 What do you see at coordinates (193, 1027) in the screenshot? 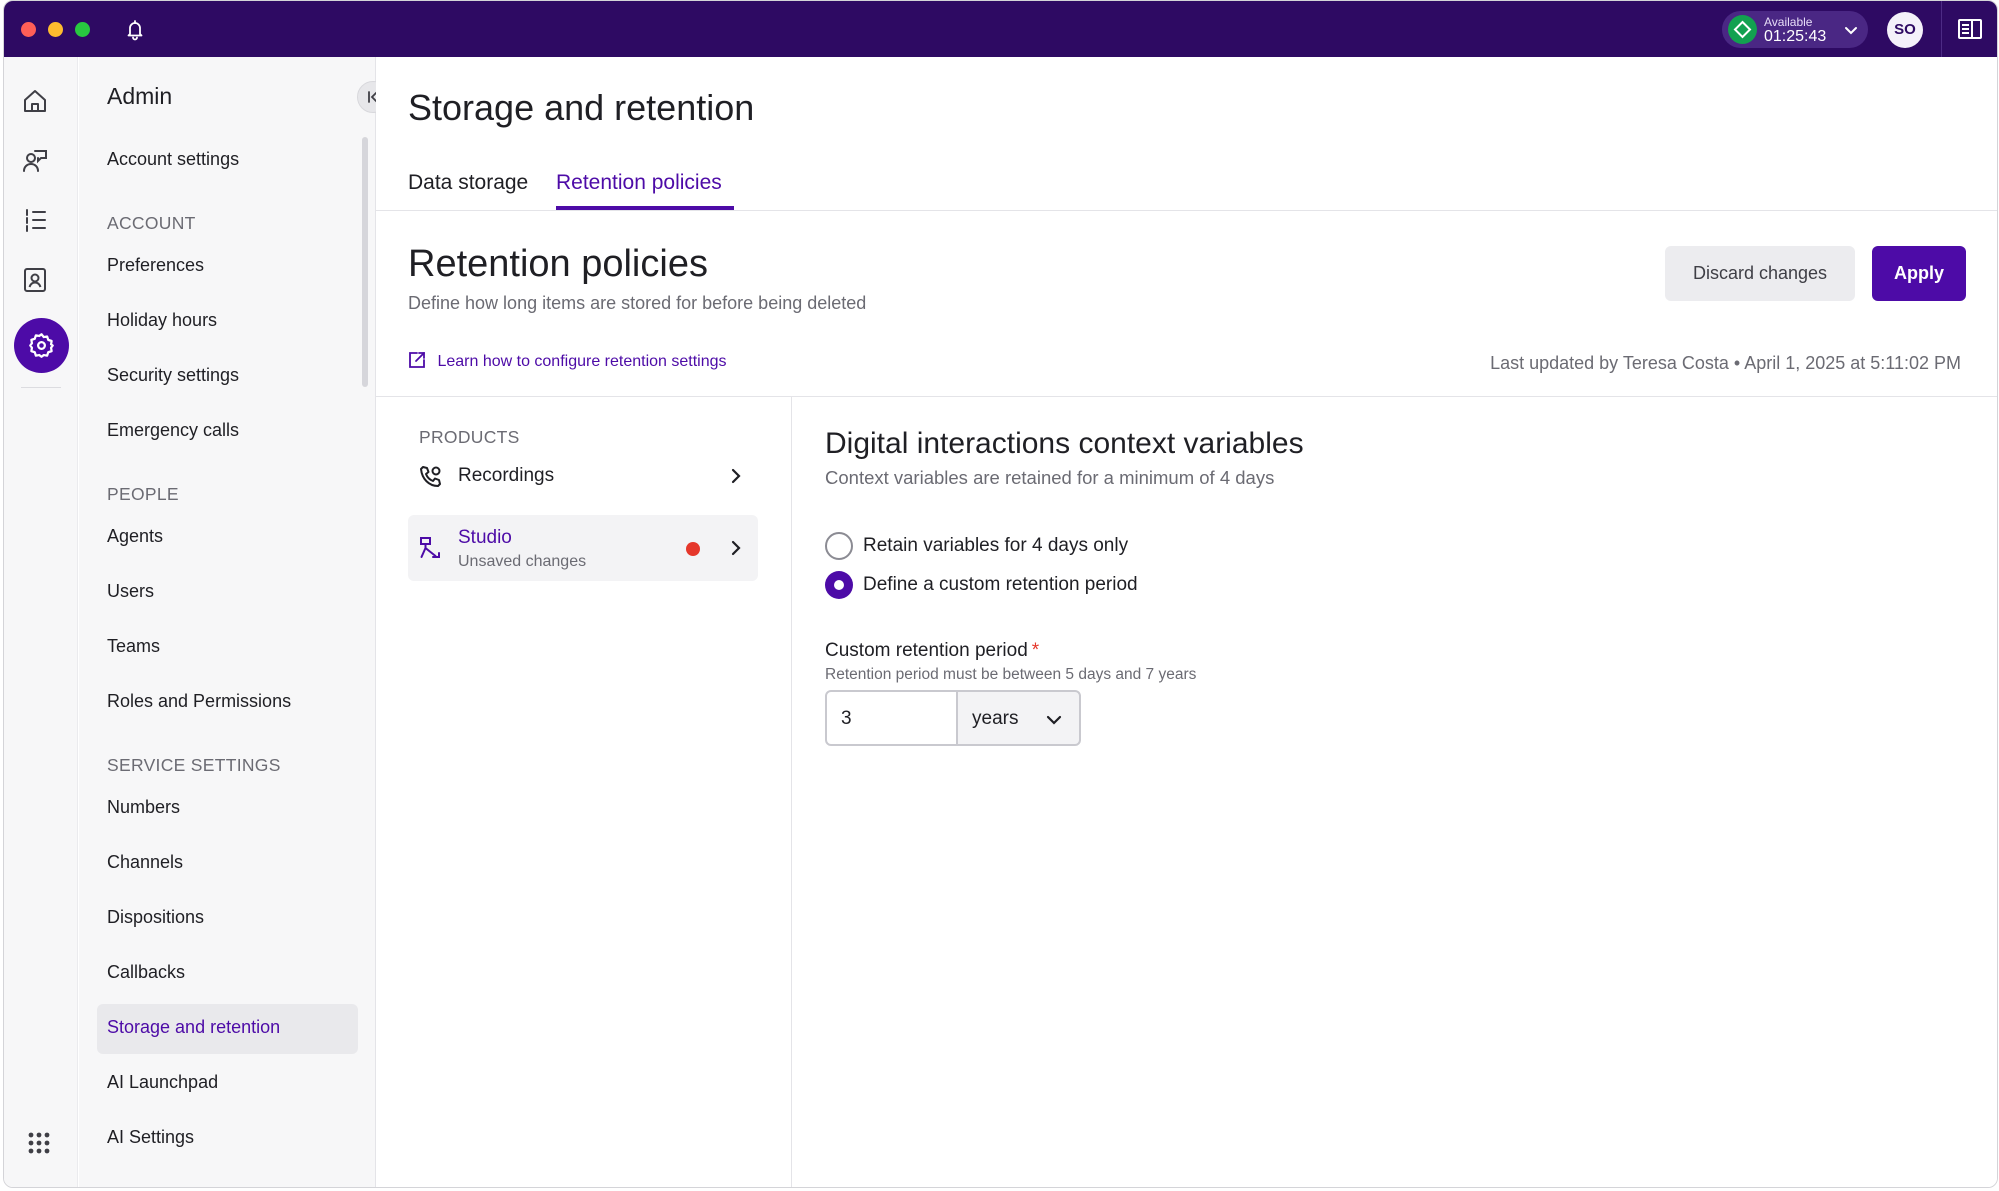
I see `sidebar-item-storage-and-retention: Storage and retention` at bounding box center [193, 1027].